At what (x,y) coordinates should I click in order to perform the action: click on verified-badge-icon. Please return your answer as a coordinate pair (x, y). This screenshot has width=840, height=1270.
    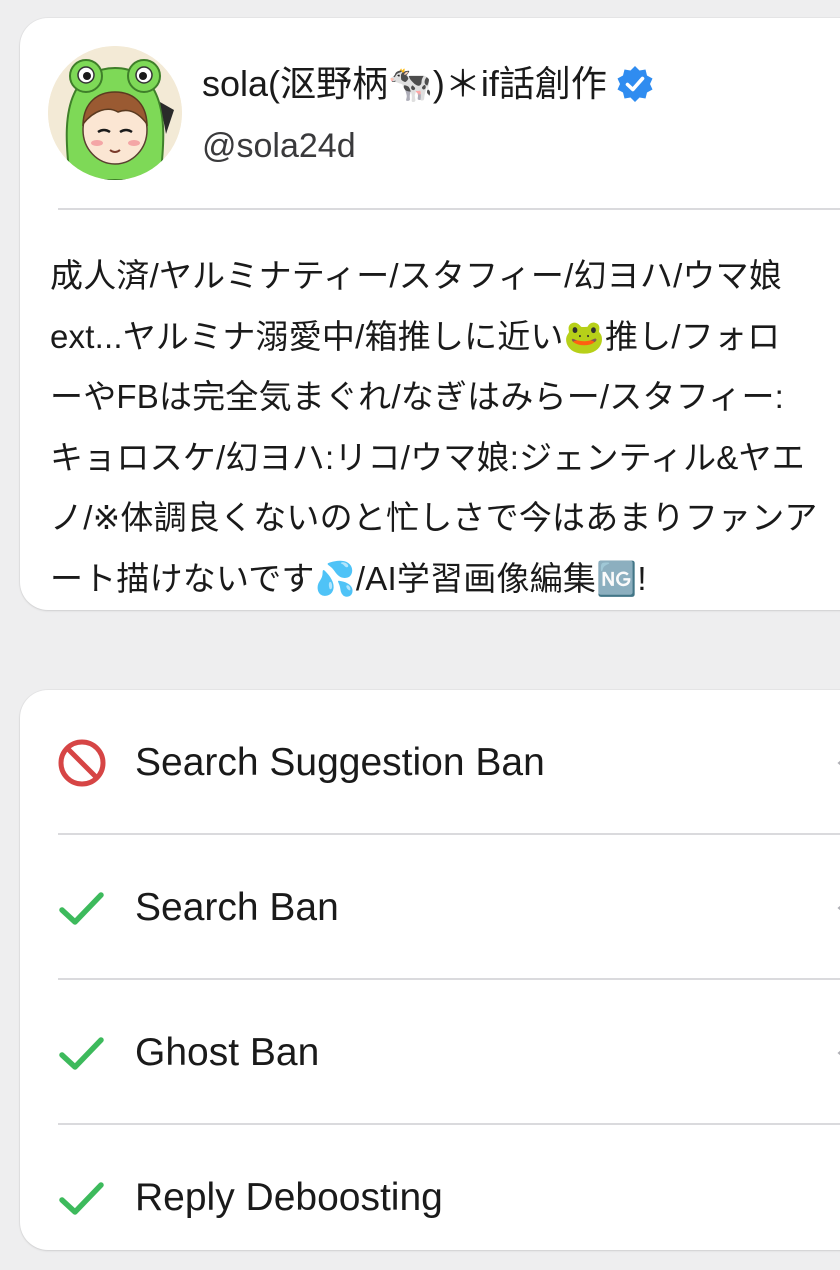
    Looking at the image, I should click on (635, 84).